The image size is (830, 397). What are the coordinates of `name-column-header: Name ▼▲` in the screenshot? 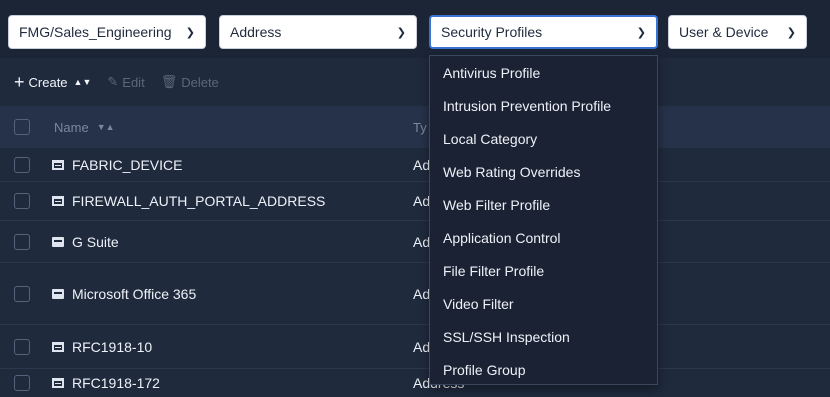 It's located at (84, 127).